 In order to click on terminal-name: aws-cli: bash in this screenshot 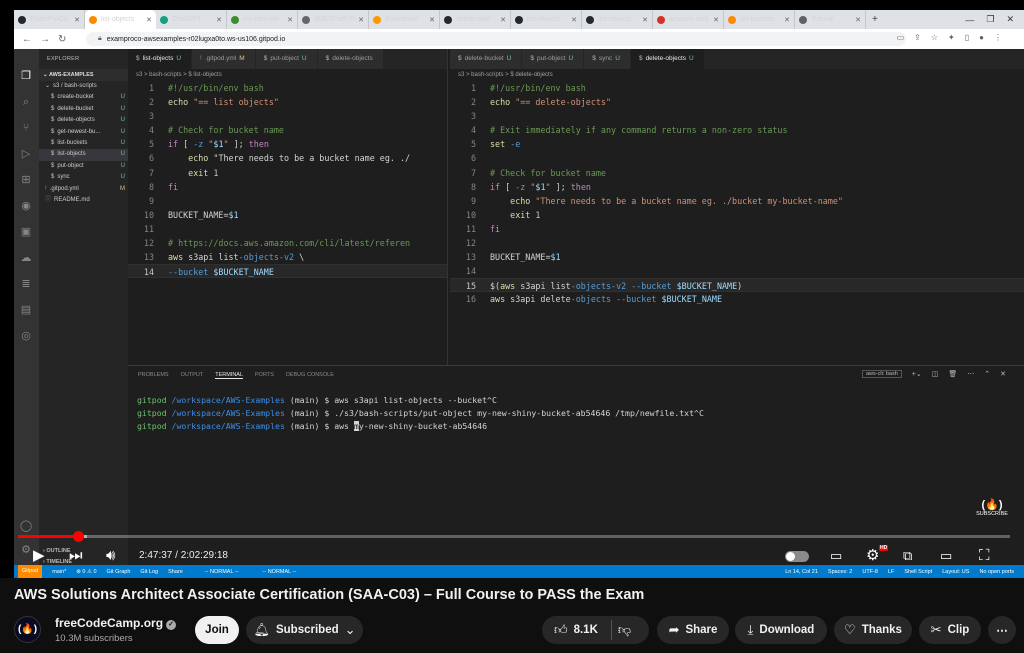, I will do `click(881, 374)`.